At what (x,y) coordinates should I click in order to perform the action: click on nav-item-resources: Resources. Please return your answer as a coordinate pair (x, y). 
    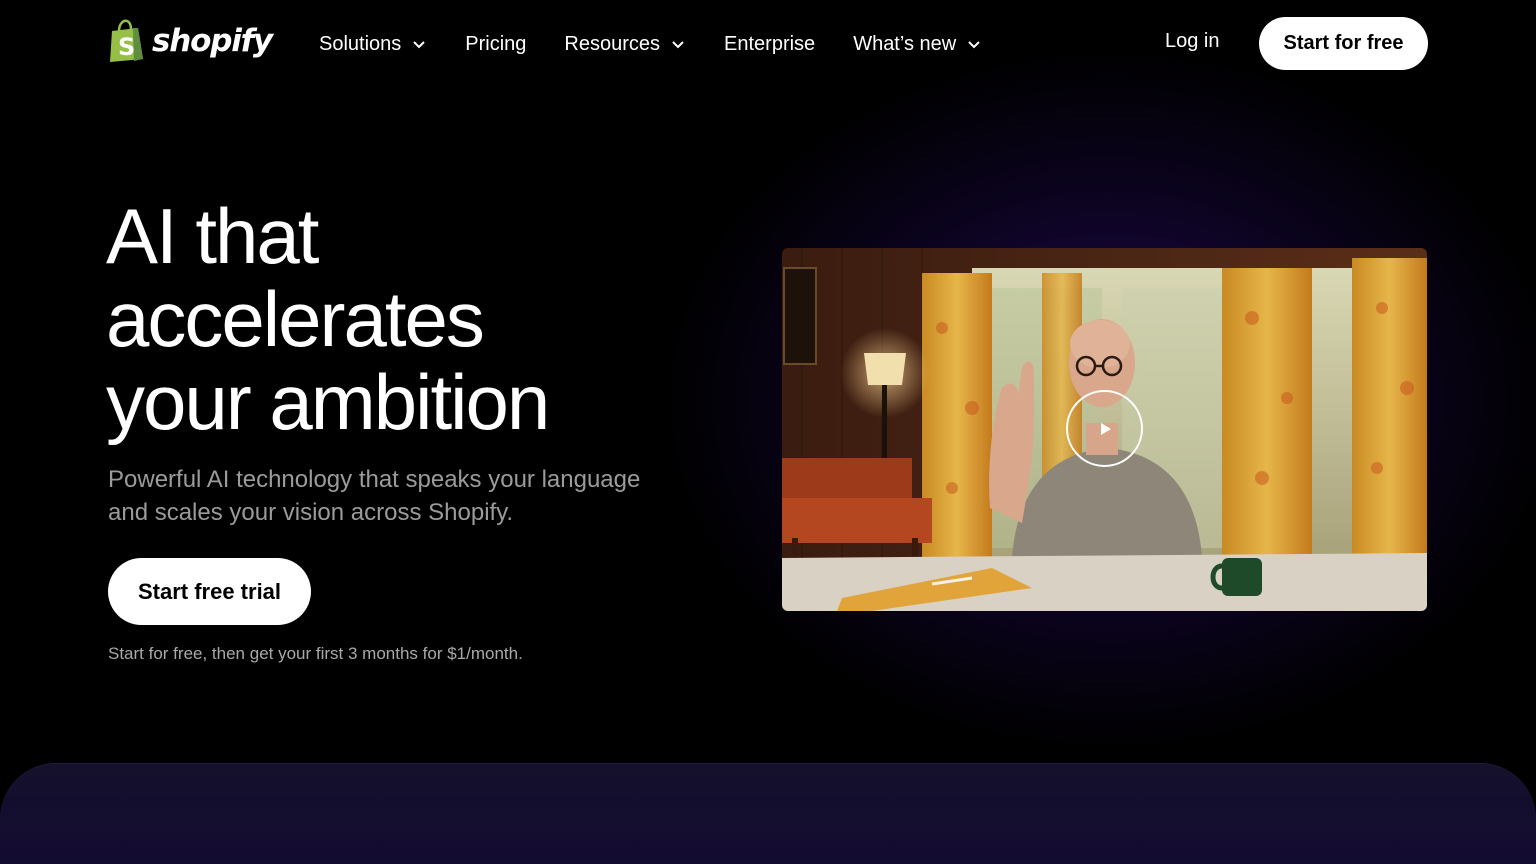
    Looking at the image, I should click on (625, 44).